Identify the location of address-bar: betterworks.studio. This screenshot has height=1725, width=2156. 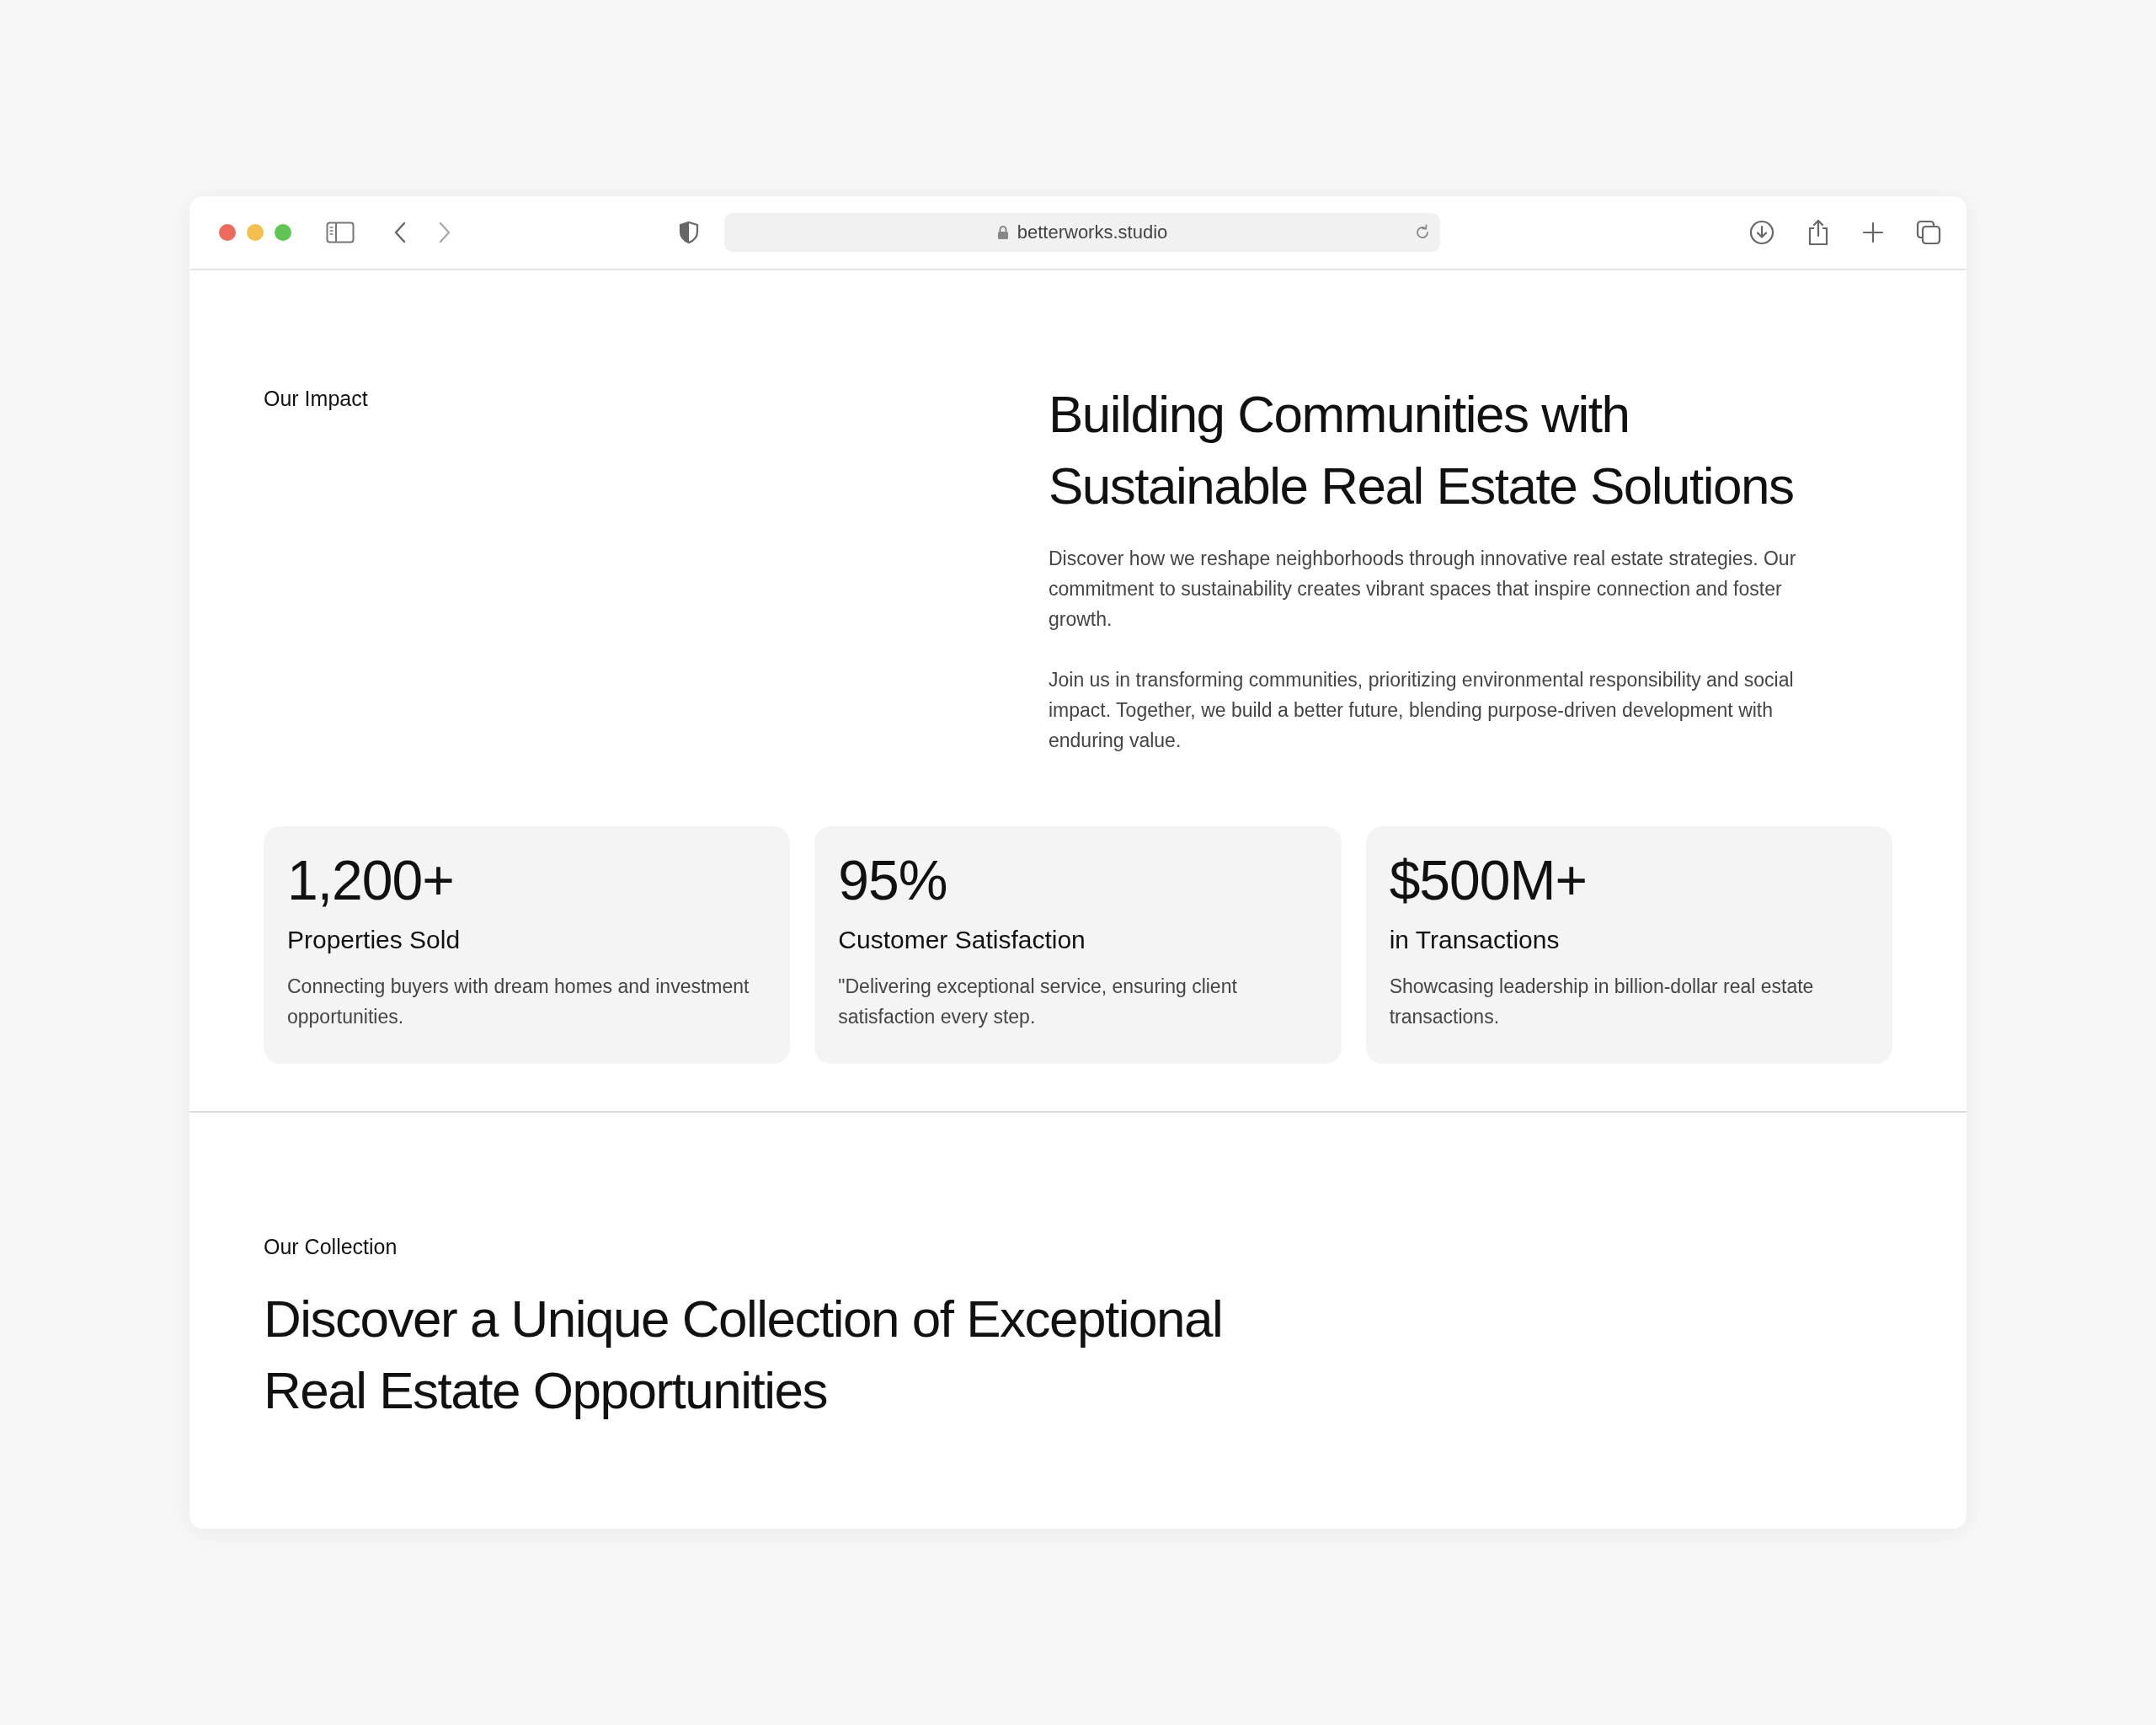
(1082, 232).